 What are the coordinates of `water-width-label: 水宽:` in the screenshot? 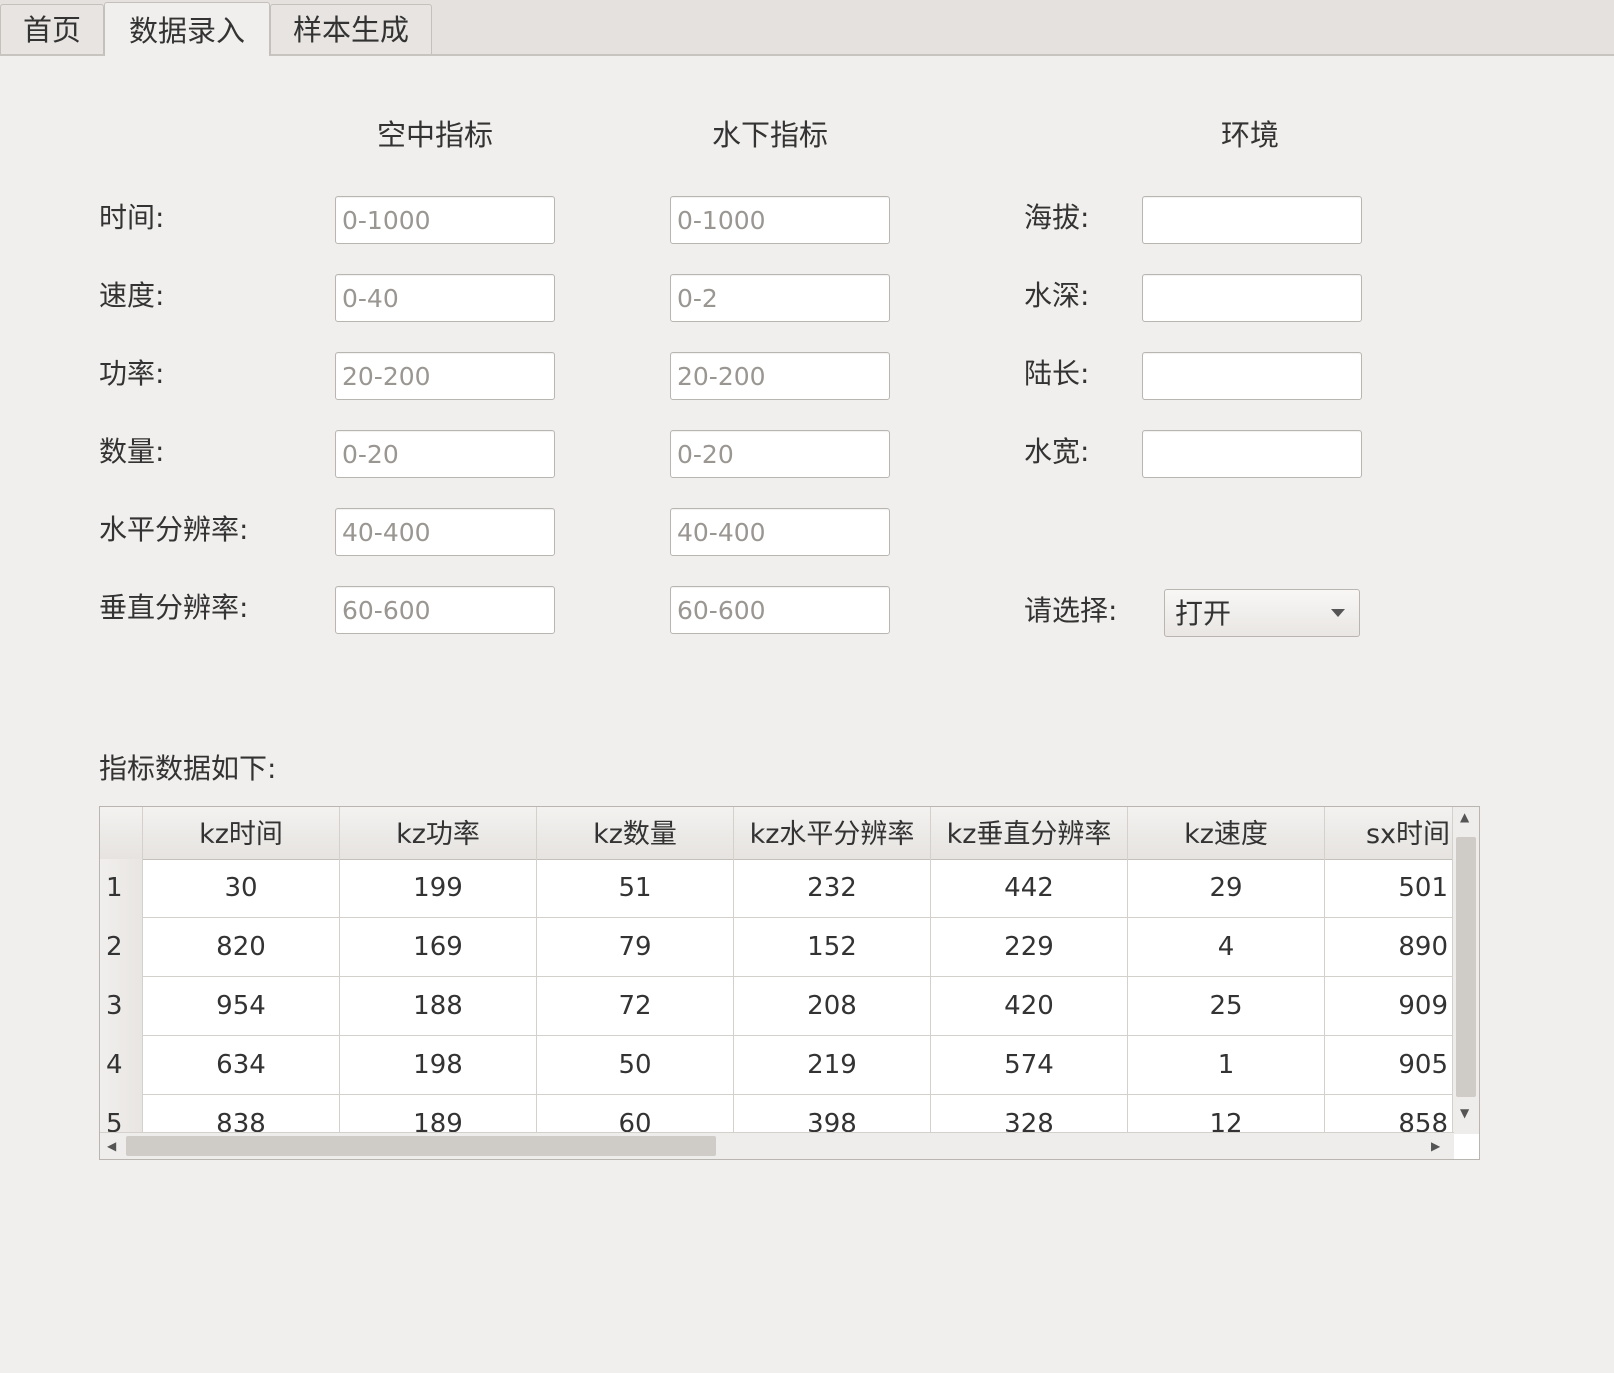 It's located at (1057, 451).